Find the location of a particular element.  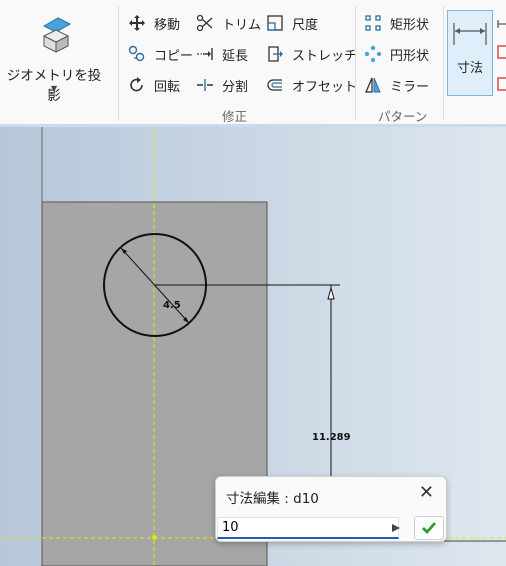

scale-button: 尺度 is located at coordinates (291, 23).